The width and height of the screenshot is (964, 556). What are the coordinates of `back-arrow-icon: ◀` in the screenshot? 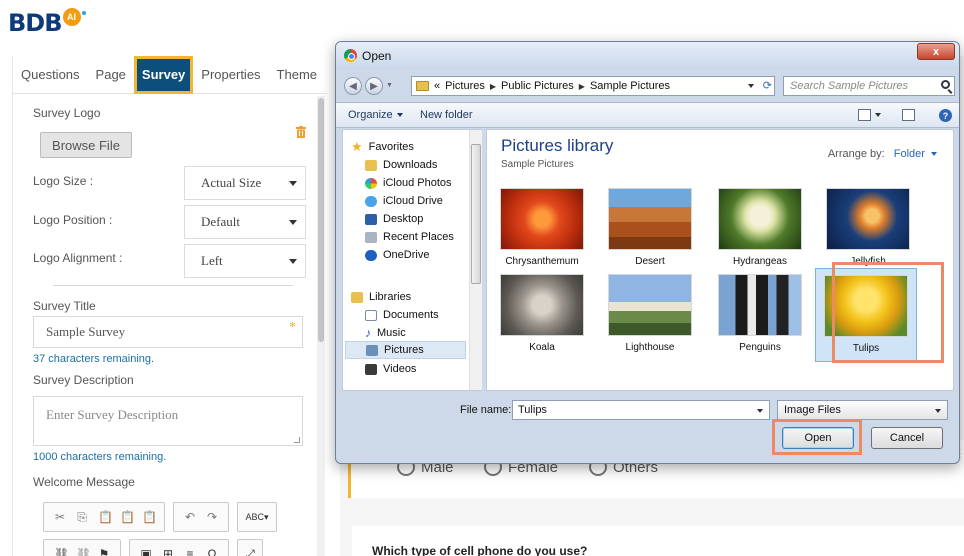 It's located at (353, 86).